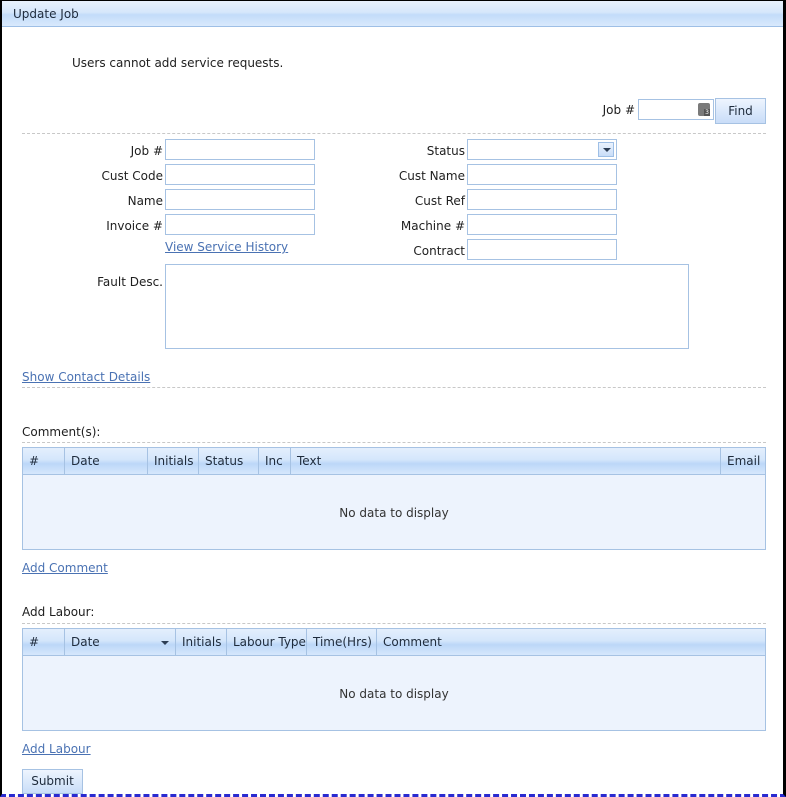 Image resolution: width=786 pixels, height=797 pixels. Describe the element at coordinates (130, 282) in the screenshot. I see `fault-desc-label: Fault Desc.` at that location.